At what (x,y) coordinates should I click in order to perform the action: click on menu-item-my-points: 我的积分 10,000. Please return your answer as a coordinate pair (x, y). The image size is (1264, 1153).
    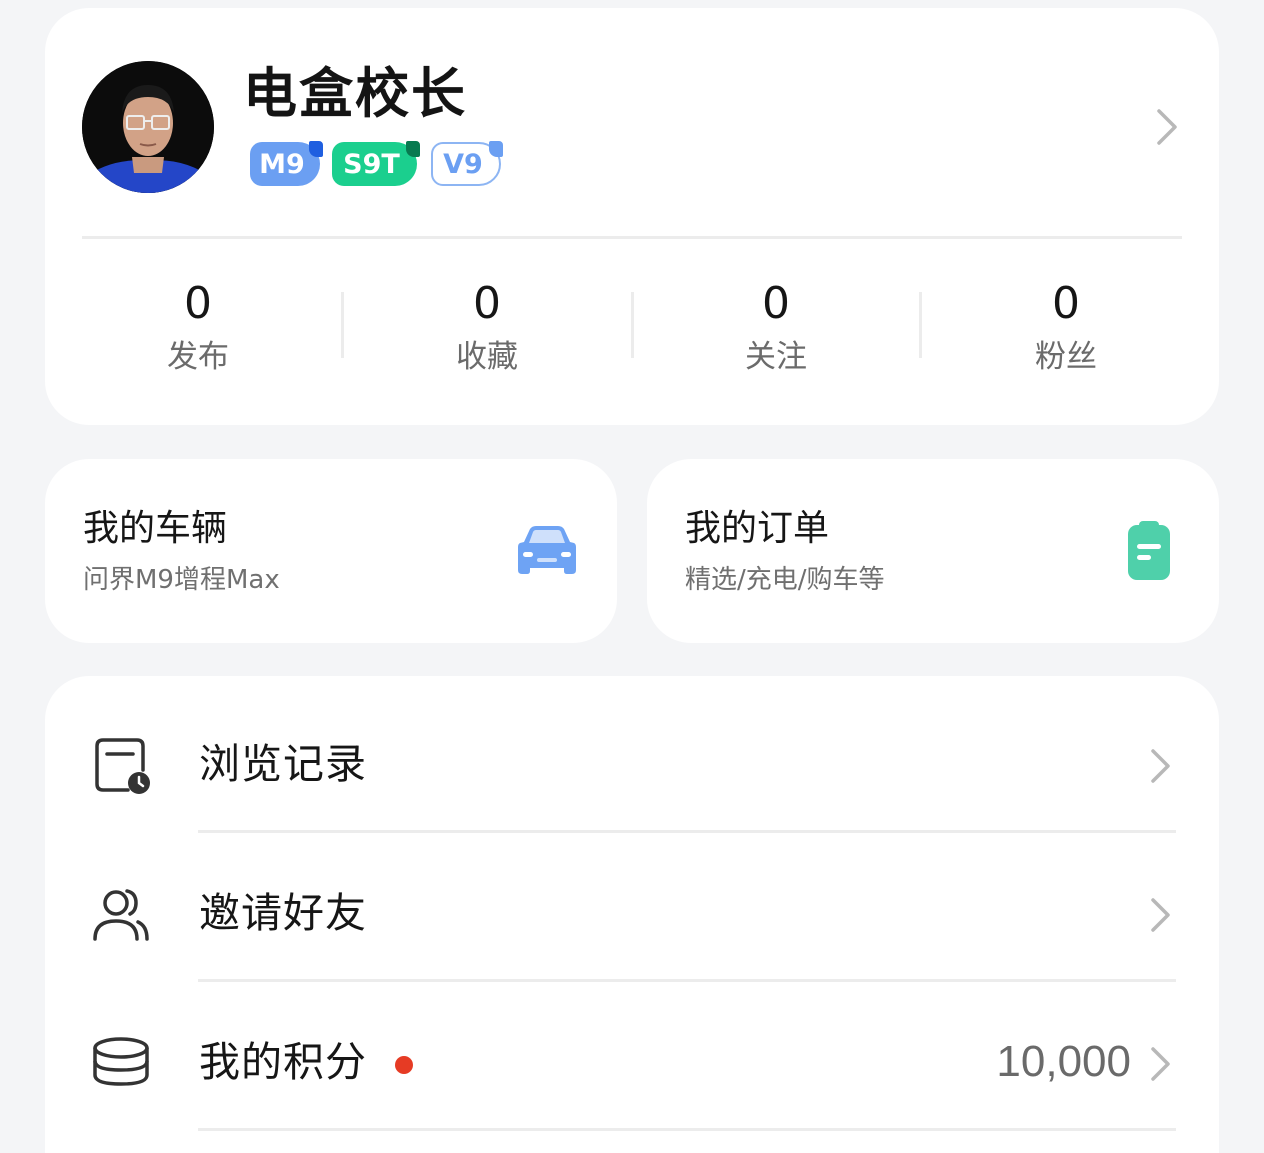
    Looking at the image, I should click on (632, 1056).